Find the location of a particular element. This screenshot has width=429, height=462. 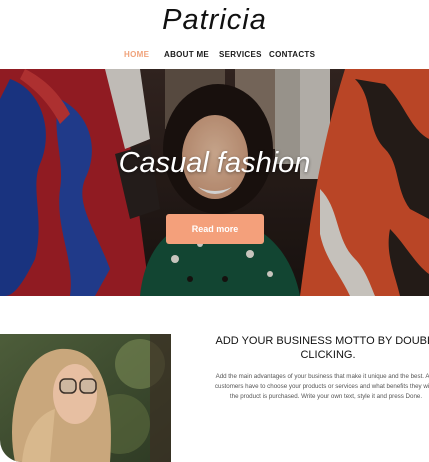

motto-line: CLICKING. is located at coordinates (328, 355).